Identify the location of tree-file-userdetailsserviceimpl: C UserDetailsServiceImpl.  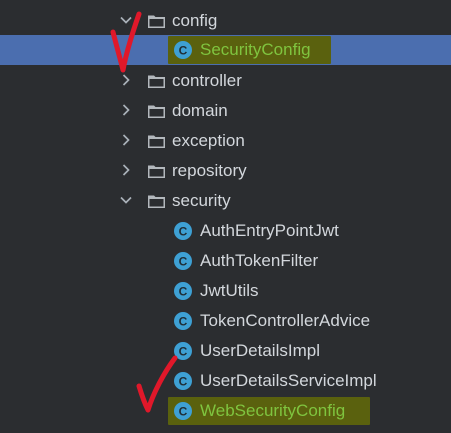
(225, 381).